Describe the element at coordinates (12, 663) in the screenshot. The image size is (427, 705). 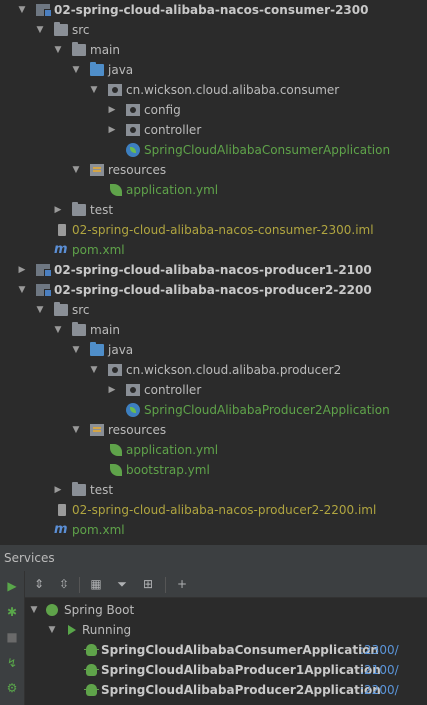
I see `rerun-icon: ↯` at that location.